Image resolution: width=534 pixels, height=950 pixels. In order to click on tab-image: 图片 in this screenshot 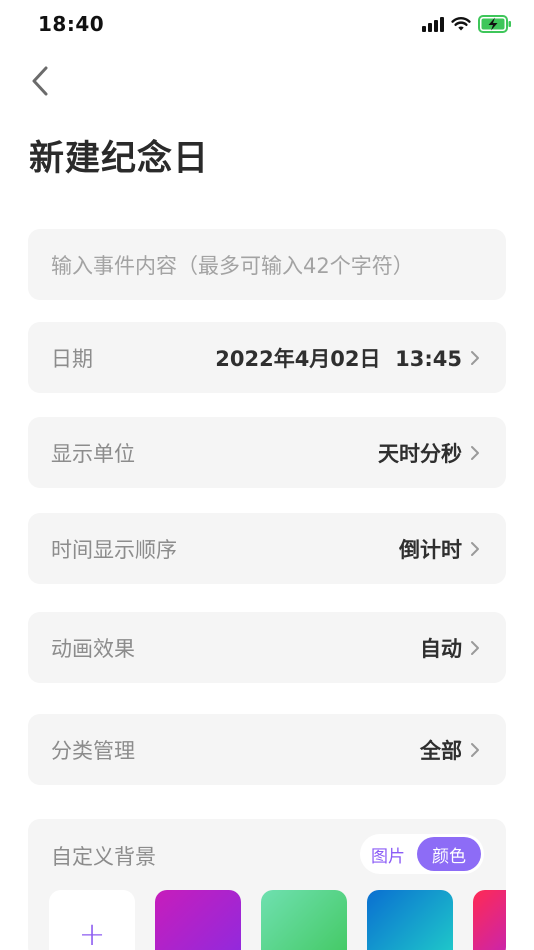, I will do `click(388, 854)`.